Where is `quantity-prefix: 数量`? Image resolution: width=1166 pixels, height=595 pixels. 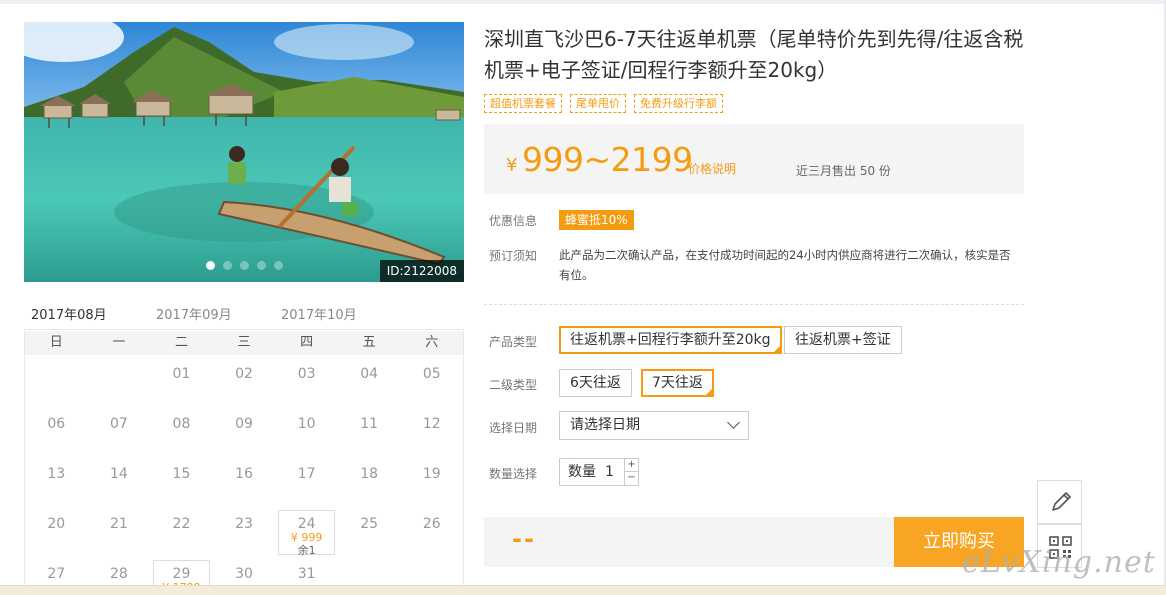
quantity-prefix: 数量 is located at coordinates (582, 472).